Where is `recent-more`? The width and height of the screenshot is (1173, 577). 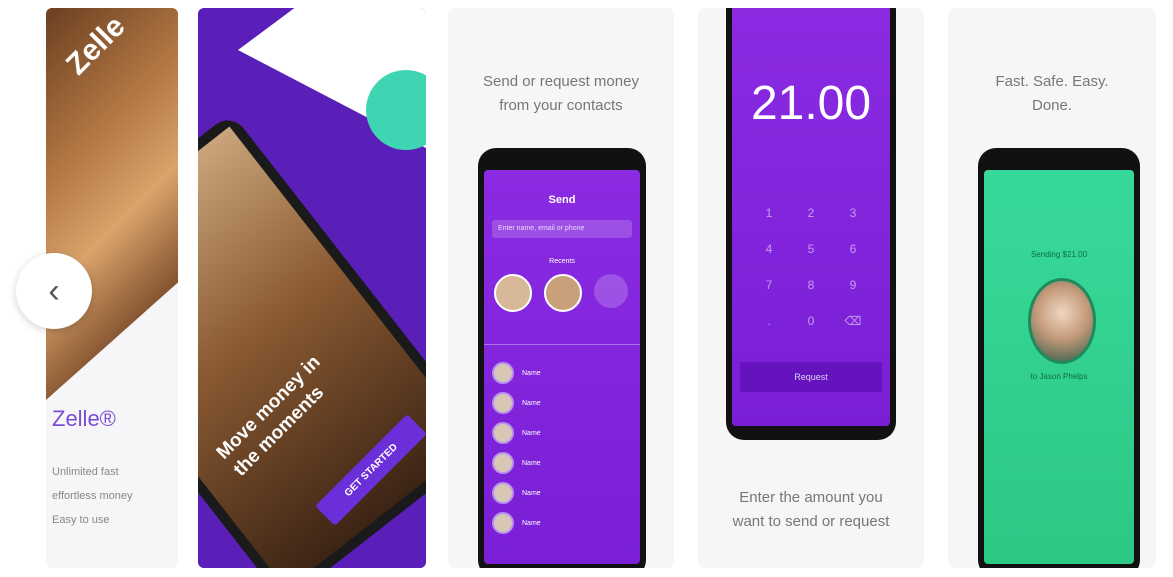 recent-more is located at coordinates (611, 291).